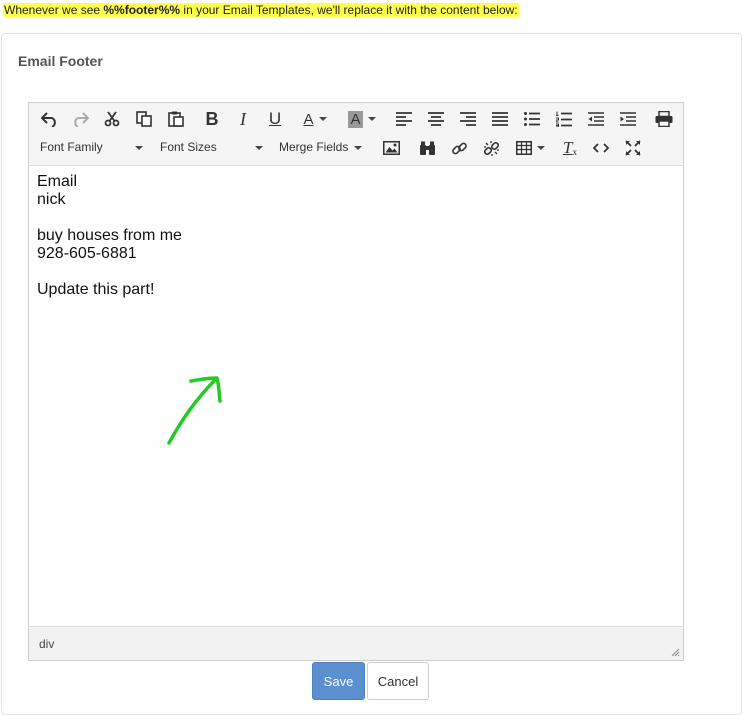 The width and height of the screenshot is (743, 715). I want to click on fullscreen-icon, so click(633, 148).